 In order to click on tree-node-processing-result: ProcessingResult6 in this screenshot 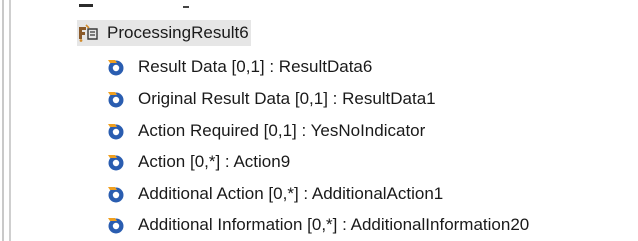, I will do `click(164, 33)`.